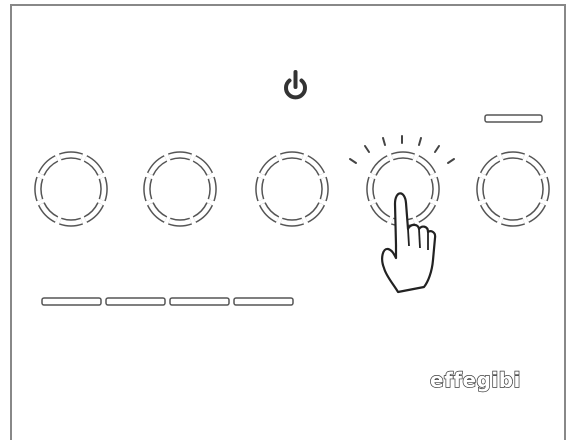 The width and height of the screenshot is (572, 440). Describe the element at coordinates (167, 301) in the screenshot. I see `level-indicator-row` at that location.